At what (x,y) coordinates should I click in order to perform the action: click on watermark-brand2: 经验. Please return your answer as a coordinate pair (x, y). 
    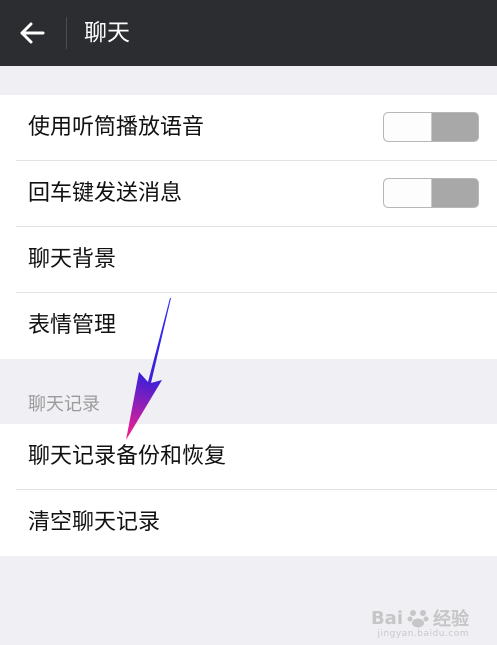
    Looking at the image, I should click on (451, 619).